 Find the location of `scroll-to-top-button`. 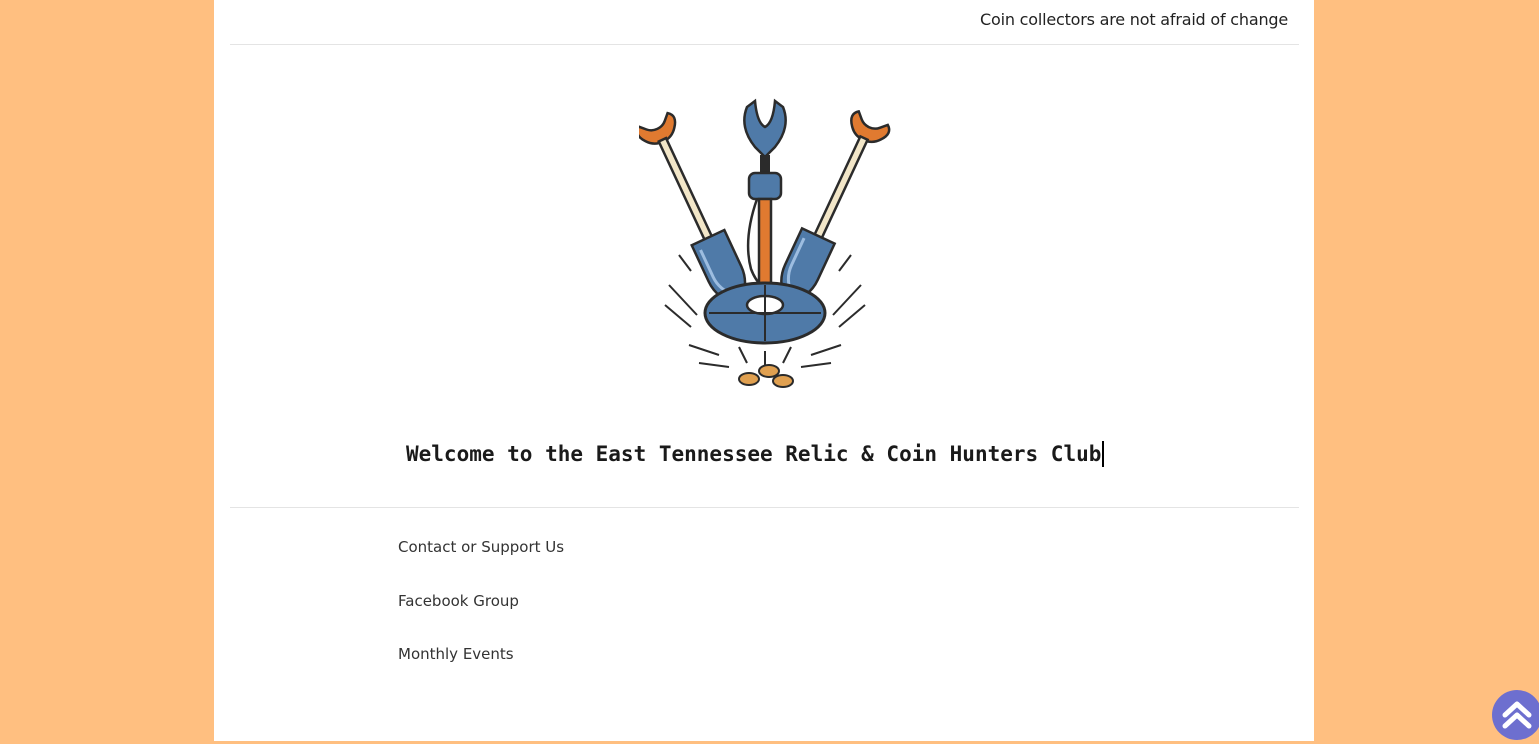

scroll-to-top-button is located at coordinates (1515, 715).